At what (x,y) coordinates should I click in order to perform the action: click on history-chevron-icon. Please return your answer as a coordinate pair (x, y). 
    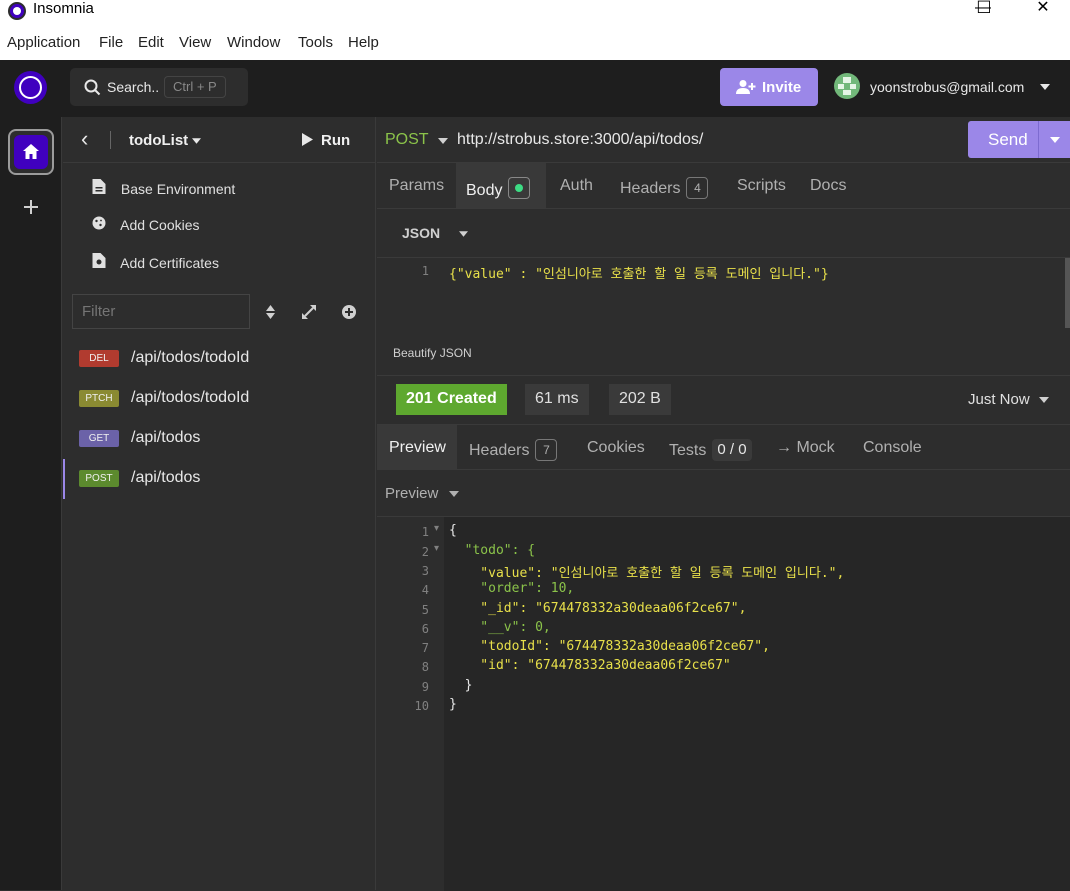
    Looking at the image, I should click on (1044, 400).